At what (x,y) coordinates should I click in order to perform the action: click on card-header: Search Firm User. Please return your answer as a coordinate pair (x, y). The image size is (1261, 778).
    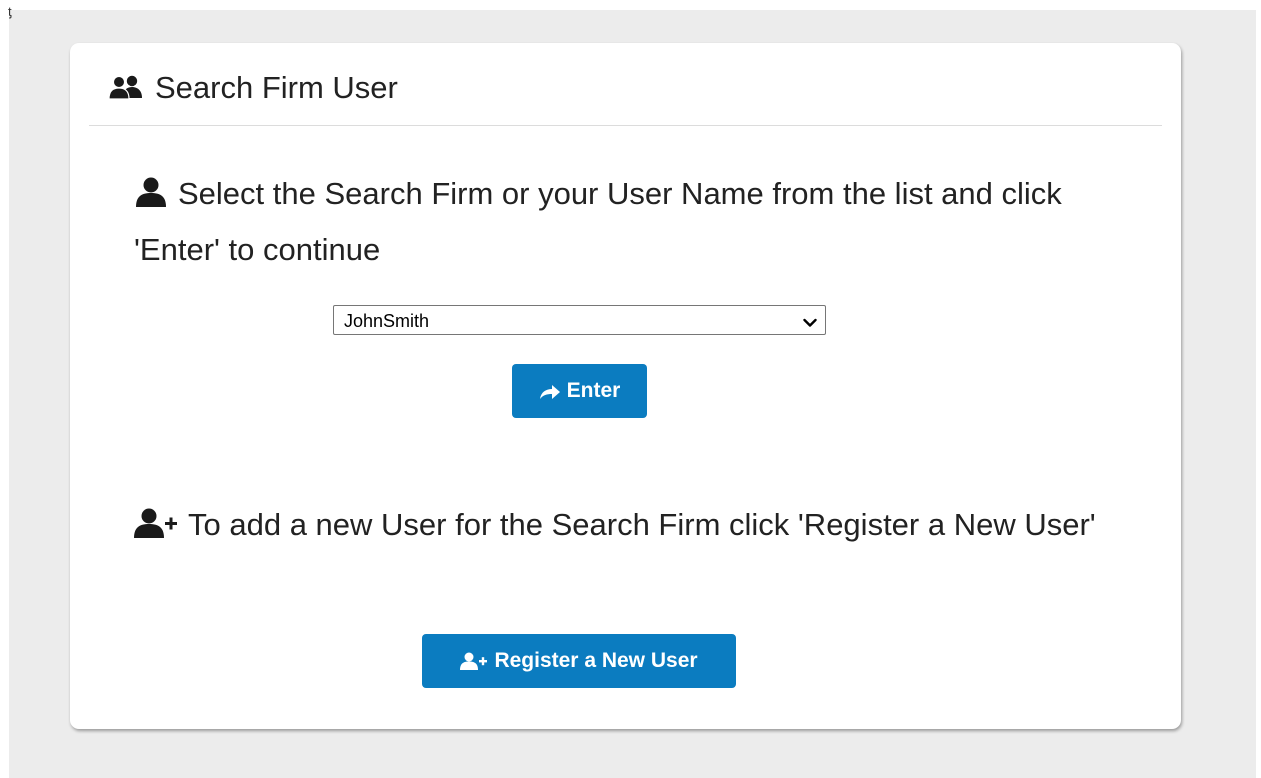
    Looking at the image, I should click on (625, 84).